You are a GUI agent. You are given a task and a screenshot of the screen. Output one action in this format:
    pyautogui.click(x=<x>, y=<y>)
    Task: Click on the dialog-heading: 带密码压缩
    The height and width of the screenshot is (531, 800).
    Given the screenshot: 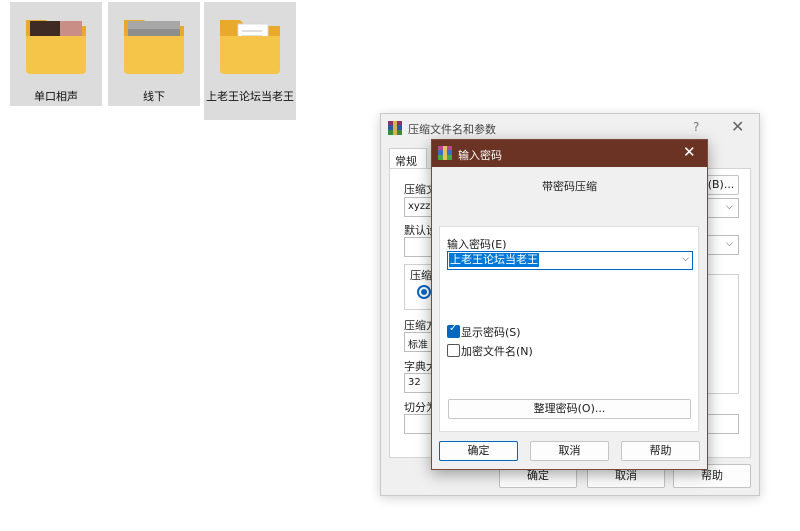 What is the action you would take?
    pyautogui.click(x=569, y=186)
    